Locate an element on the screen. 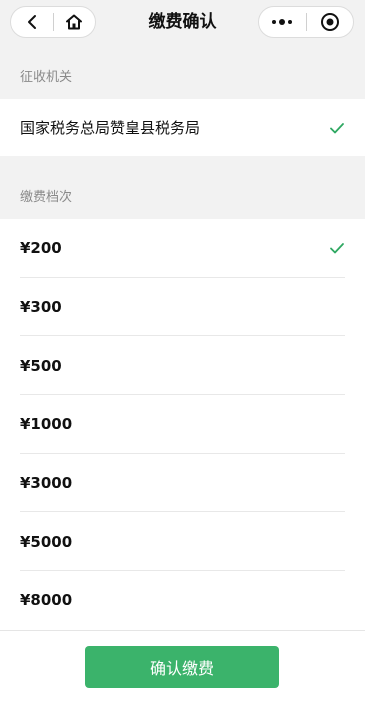  level-option-200: ¥200 is located at coordinates (182, 248).